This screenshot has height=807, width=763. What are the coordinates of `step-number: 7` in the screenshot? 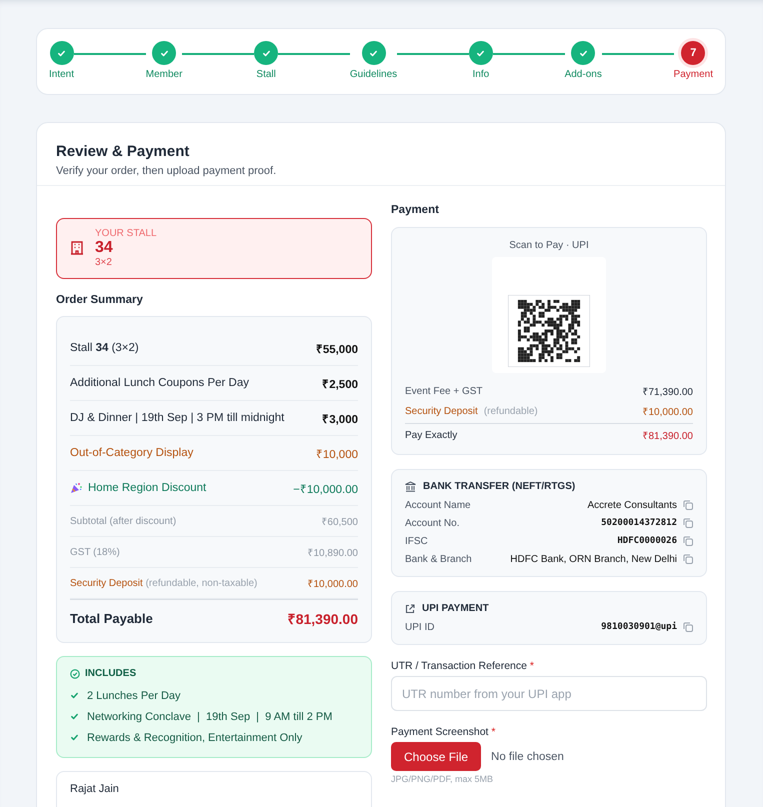 It's located at (693, 53).